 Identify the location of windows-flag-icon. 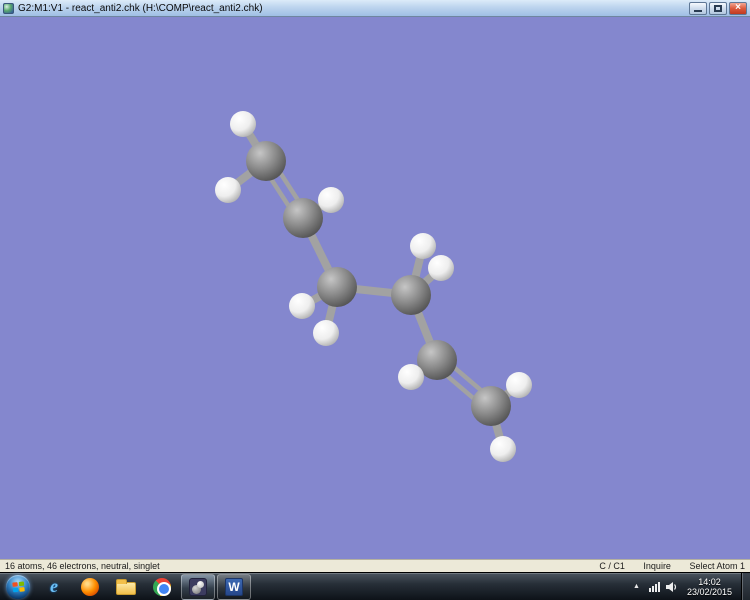
(18, 586).